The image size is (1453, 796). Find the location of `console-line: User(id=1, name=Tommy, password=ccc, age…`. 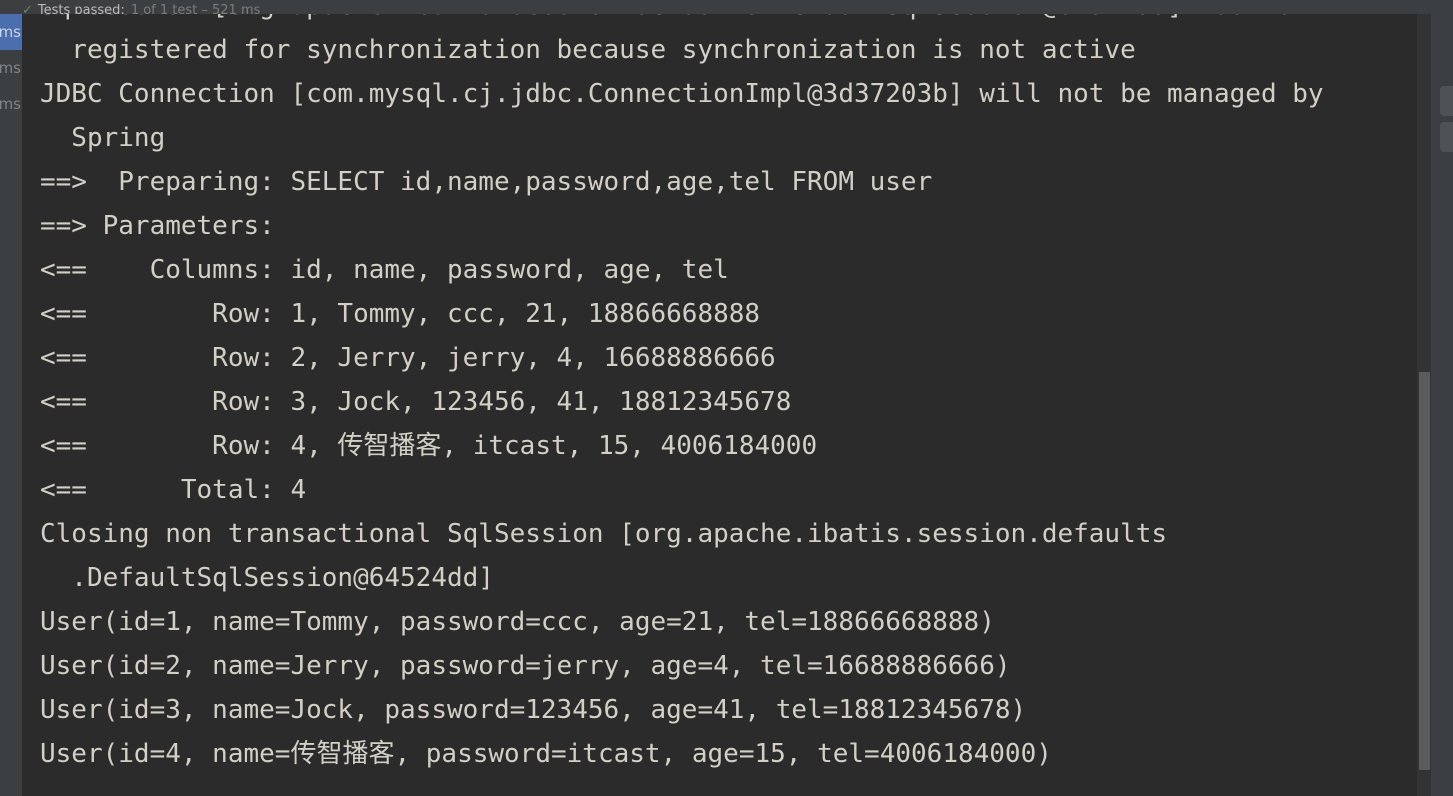

console-line: User(id=1, name=Tommy, password=ccc, age… is located at coordinates (517, 622).